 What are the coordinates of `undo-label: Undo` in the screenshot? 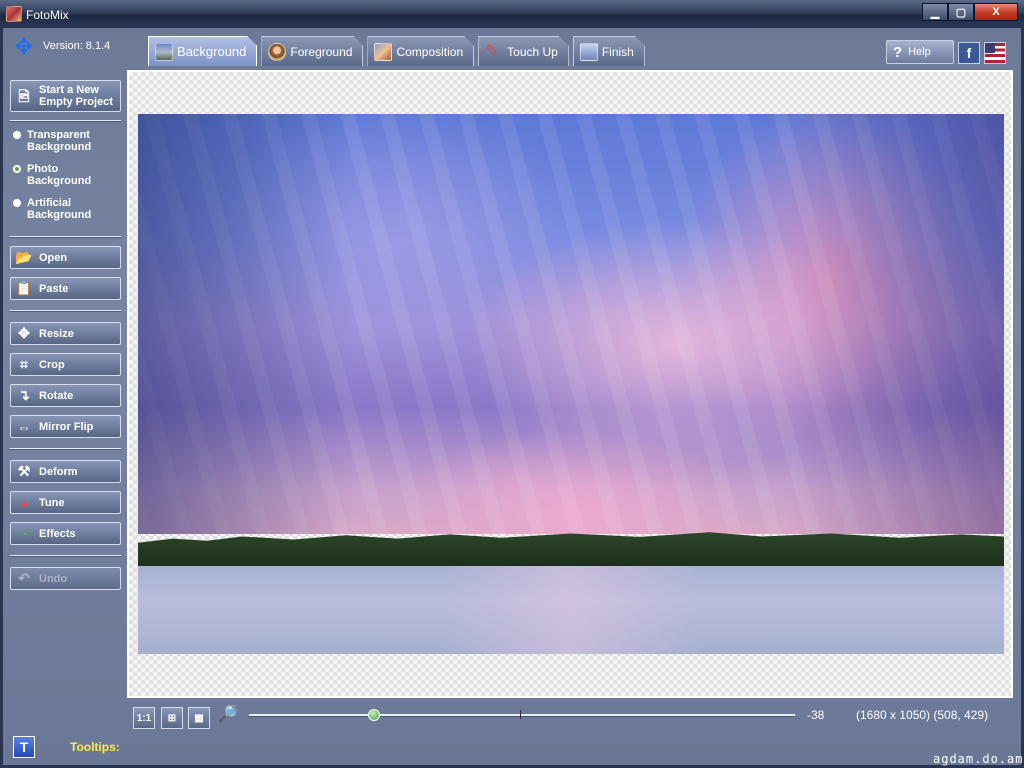 It's located at (53, 578).